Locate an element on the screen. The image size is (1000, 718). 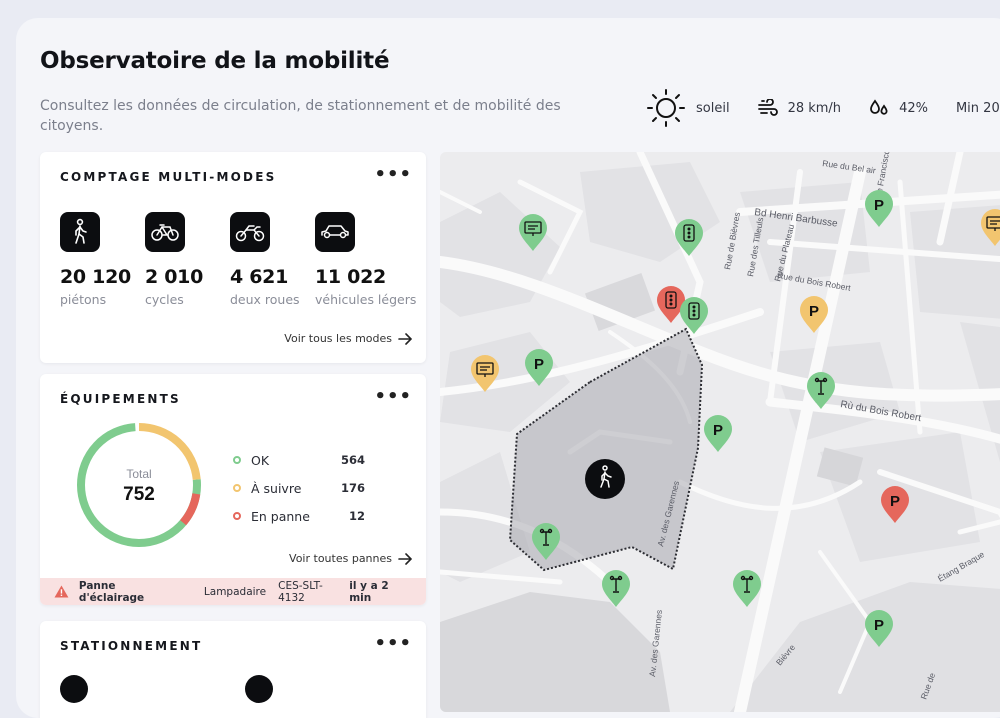
street-label: Rue de Bièvres is located at coordinates (732, 240).